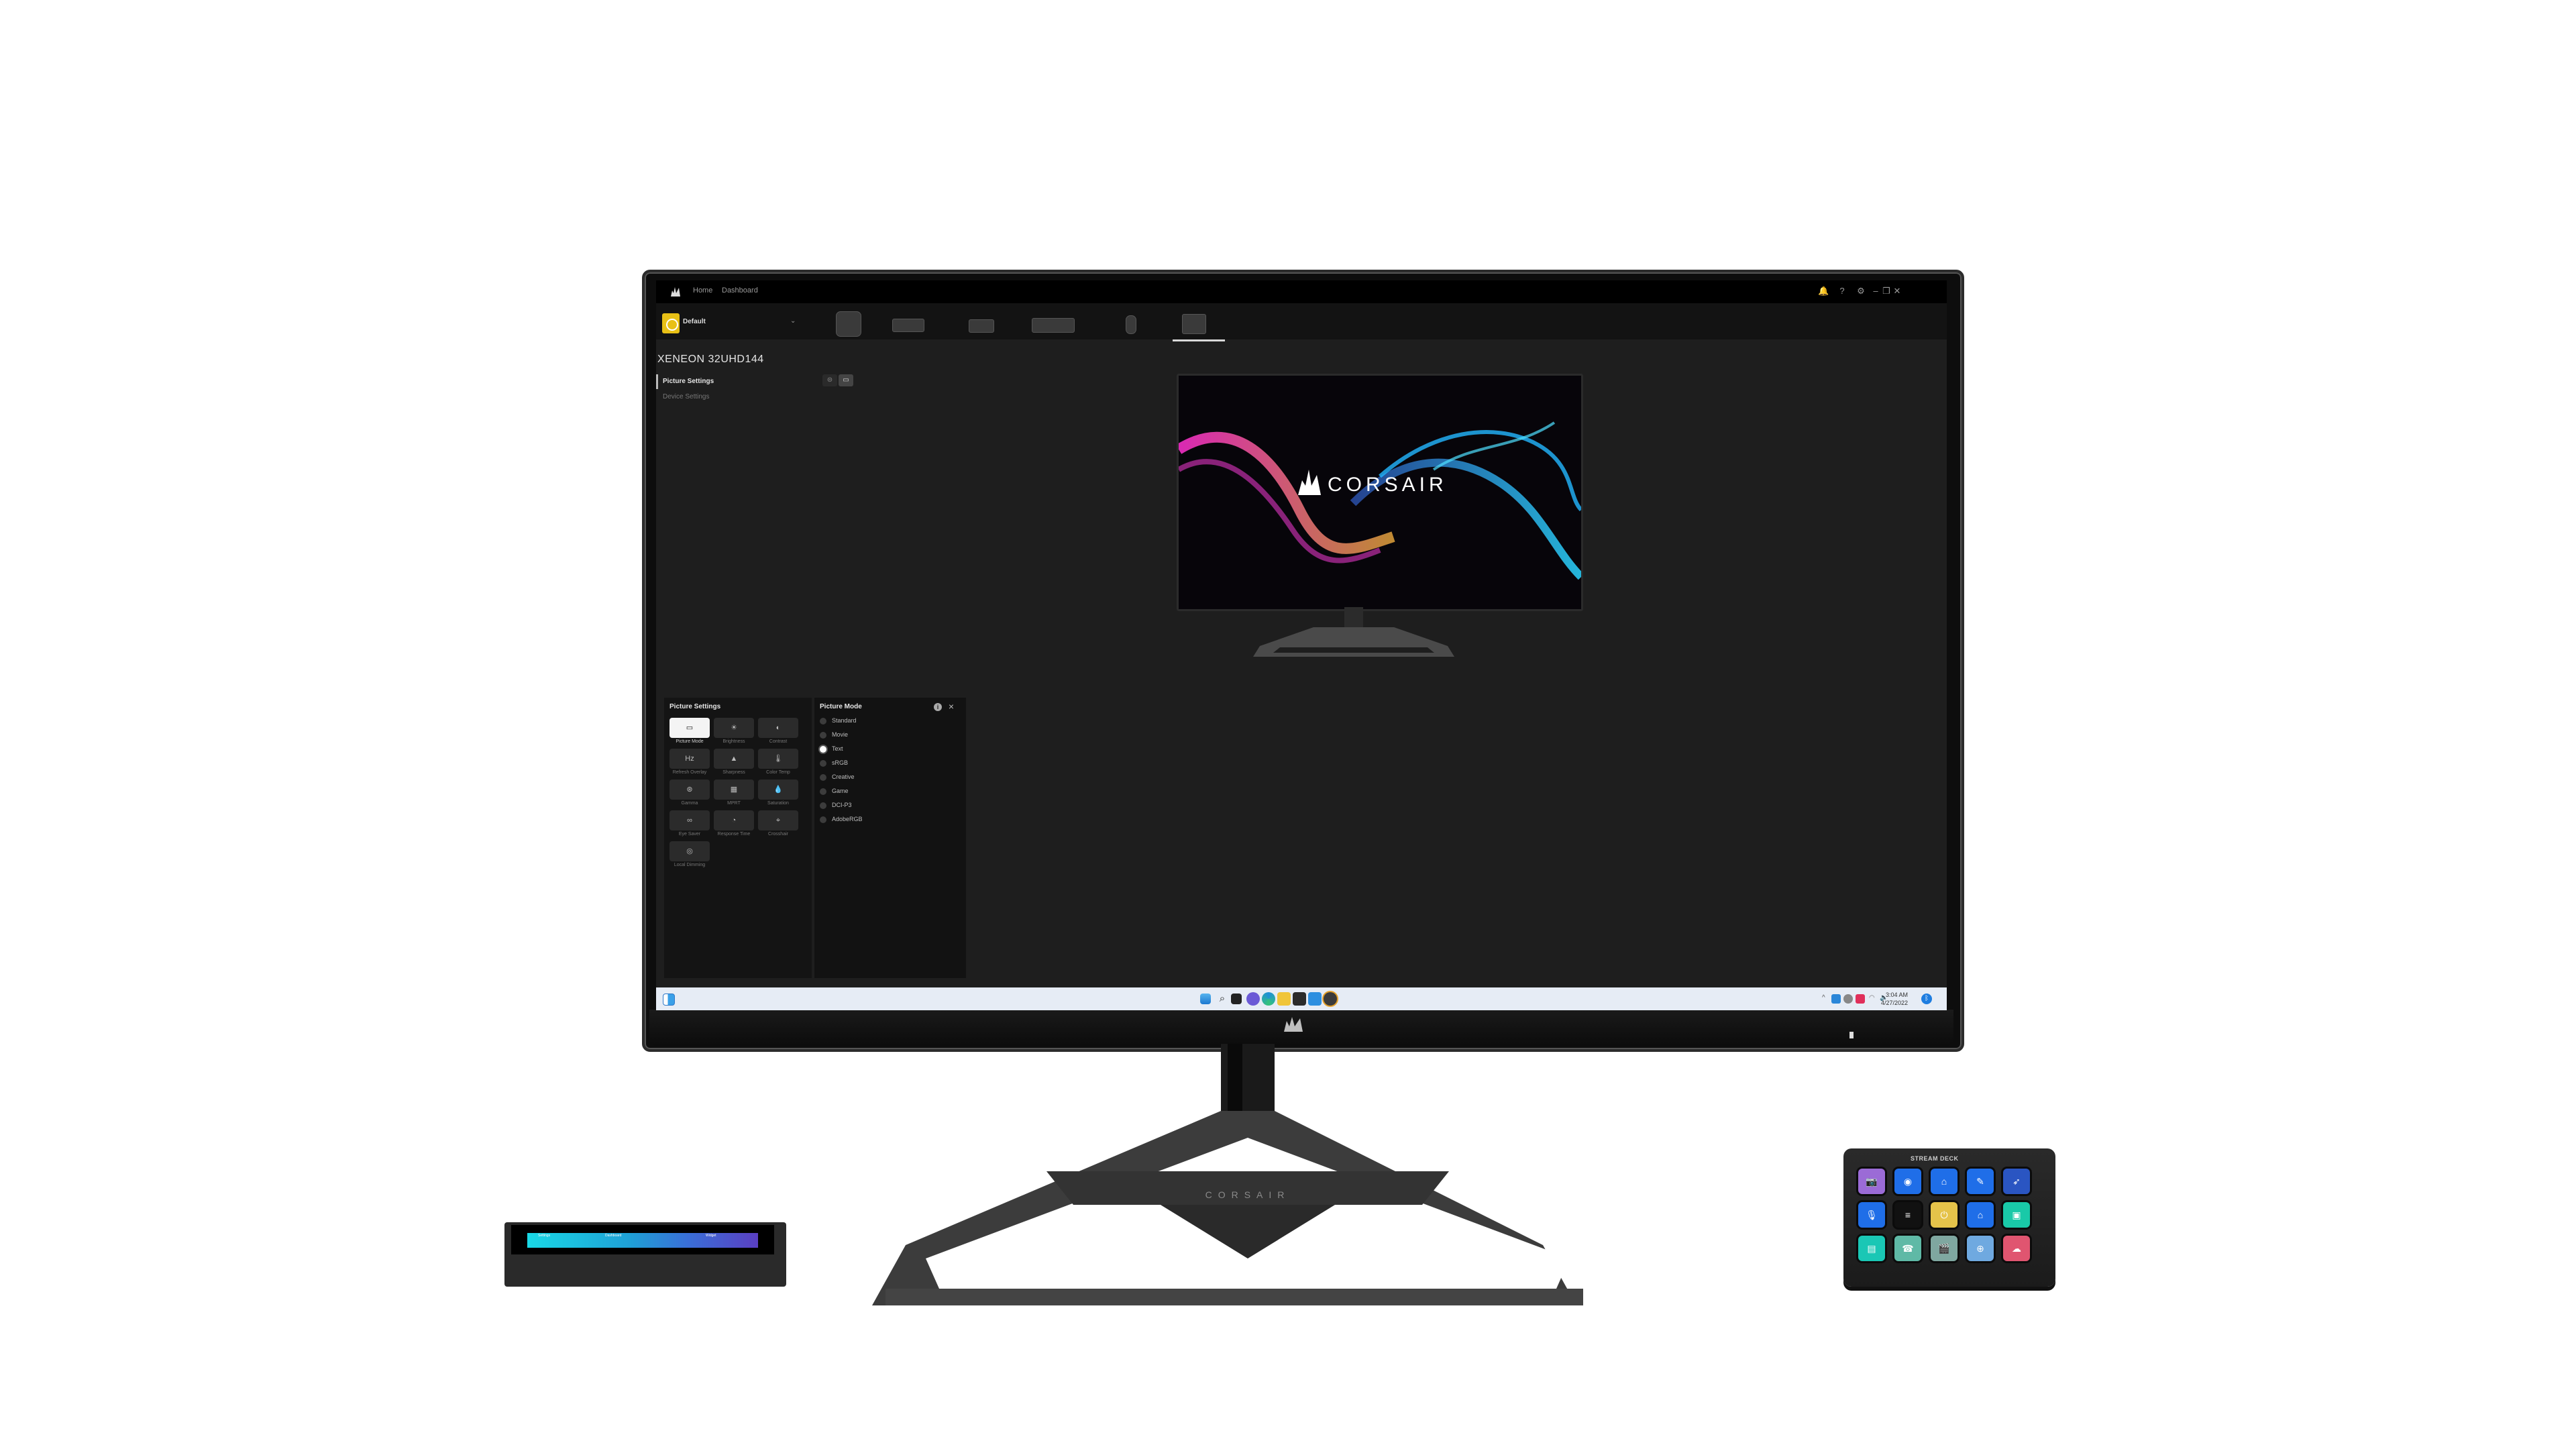 The height and width of the screenshot is (1449, 2576). I want to click on radio-text, so click(823, 749).